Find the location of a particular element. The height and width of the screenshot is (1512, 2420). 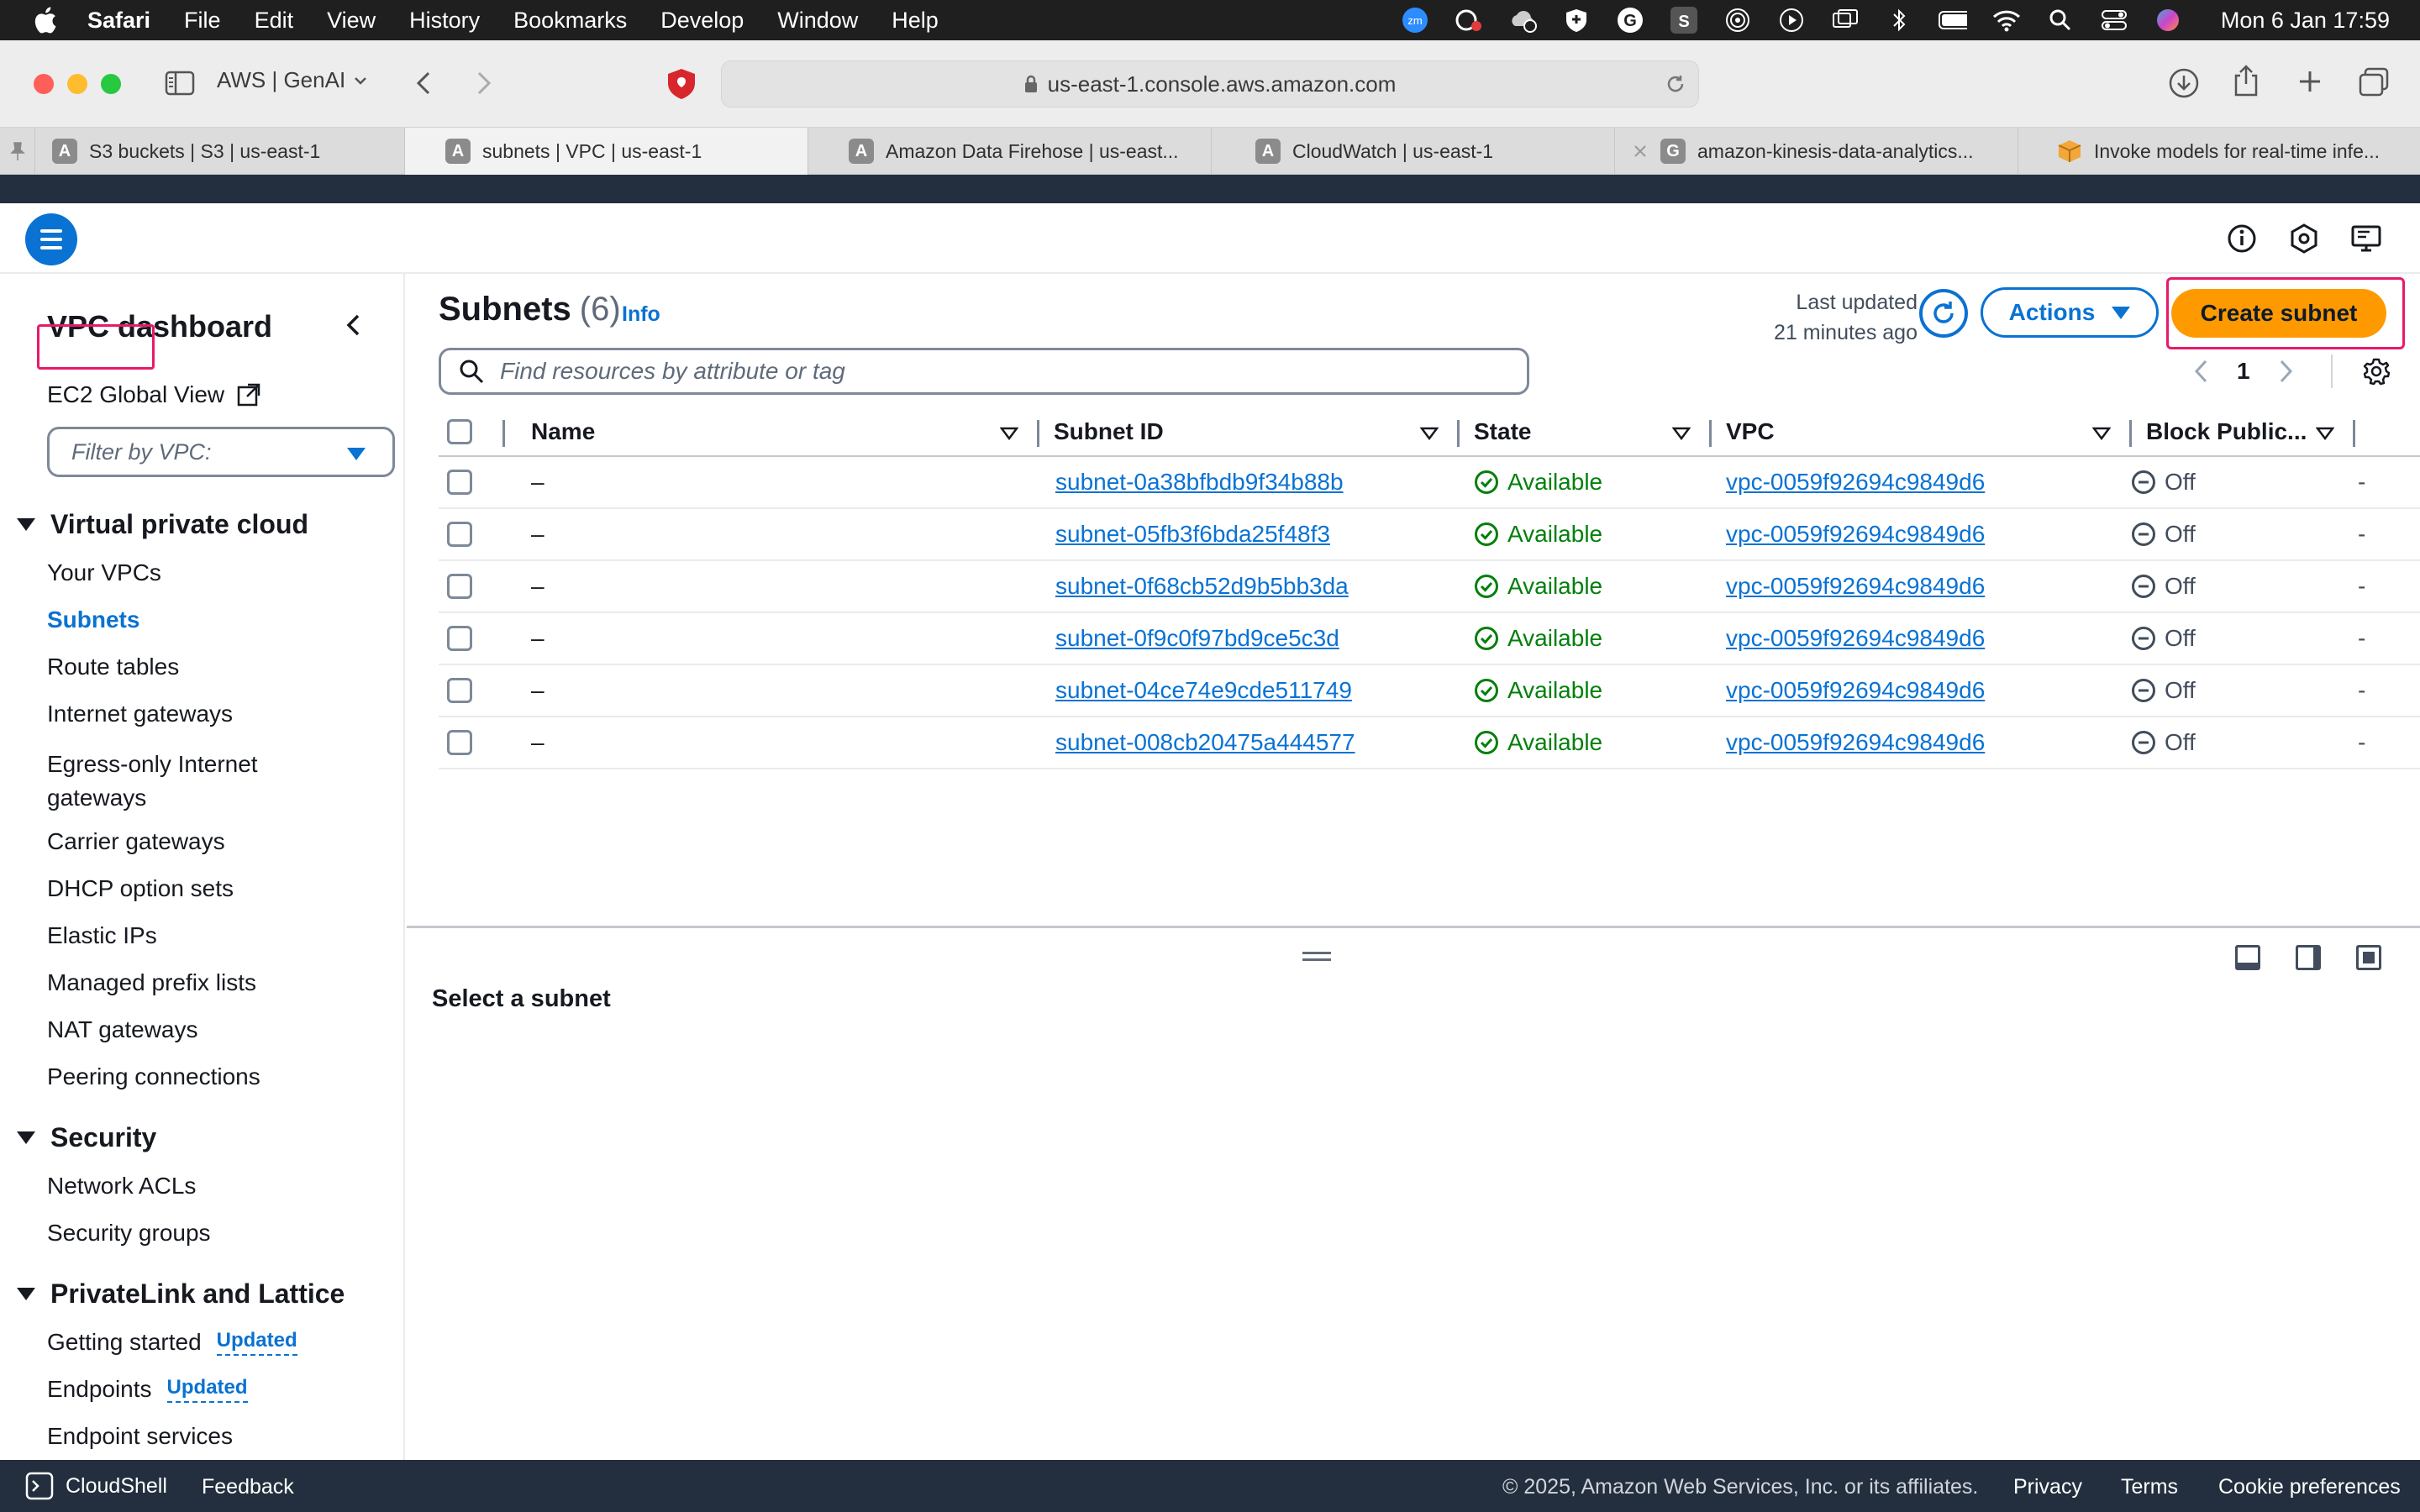

menu-develop: Develop is located at coordinates (702, 21).